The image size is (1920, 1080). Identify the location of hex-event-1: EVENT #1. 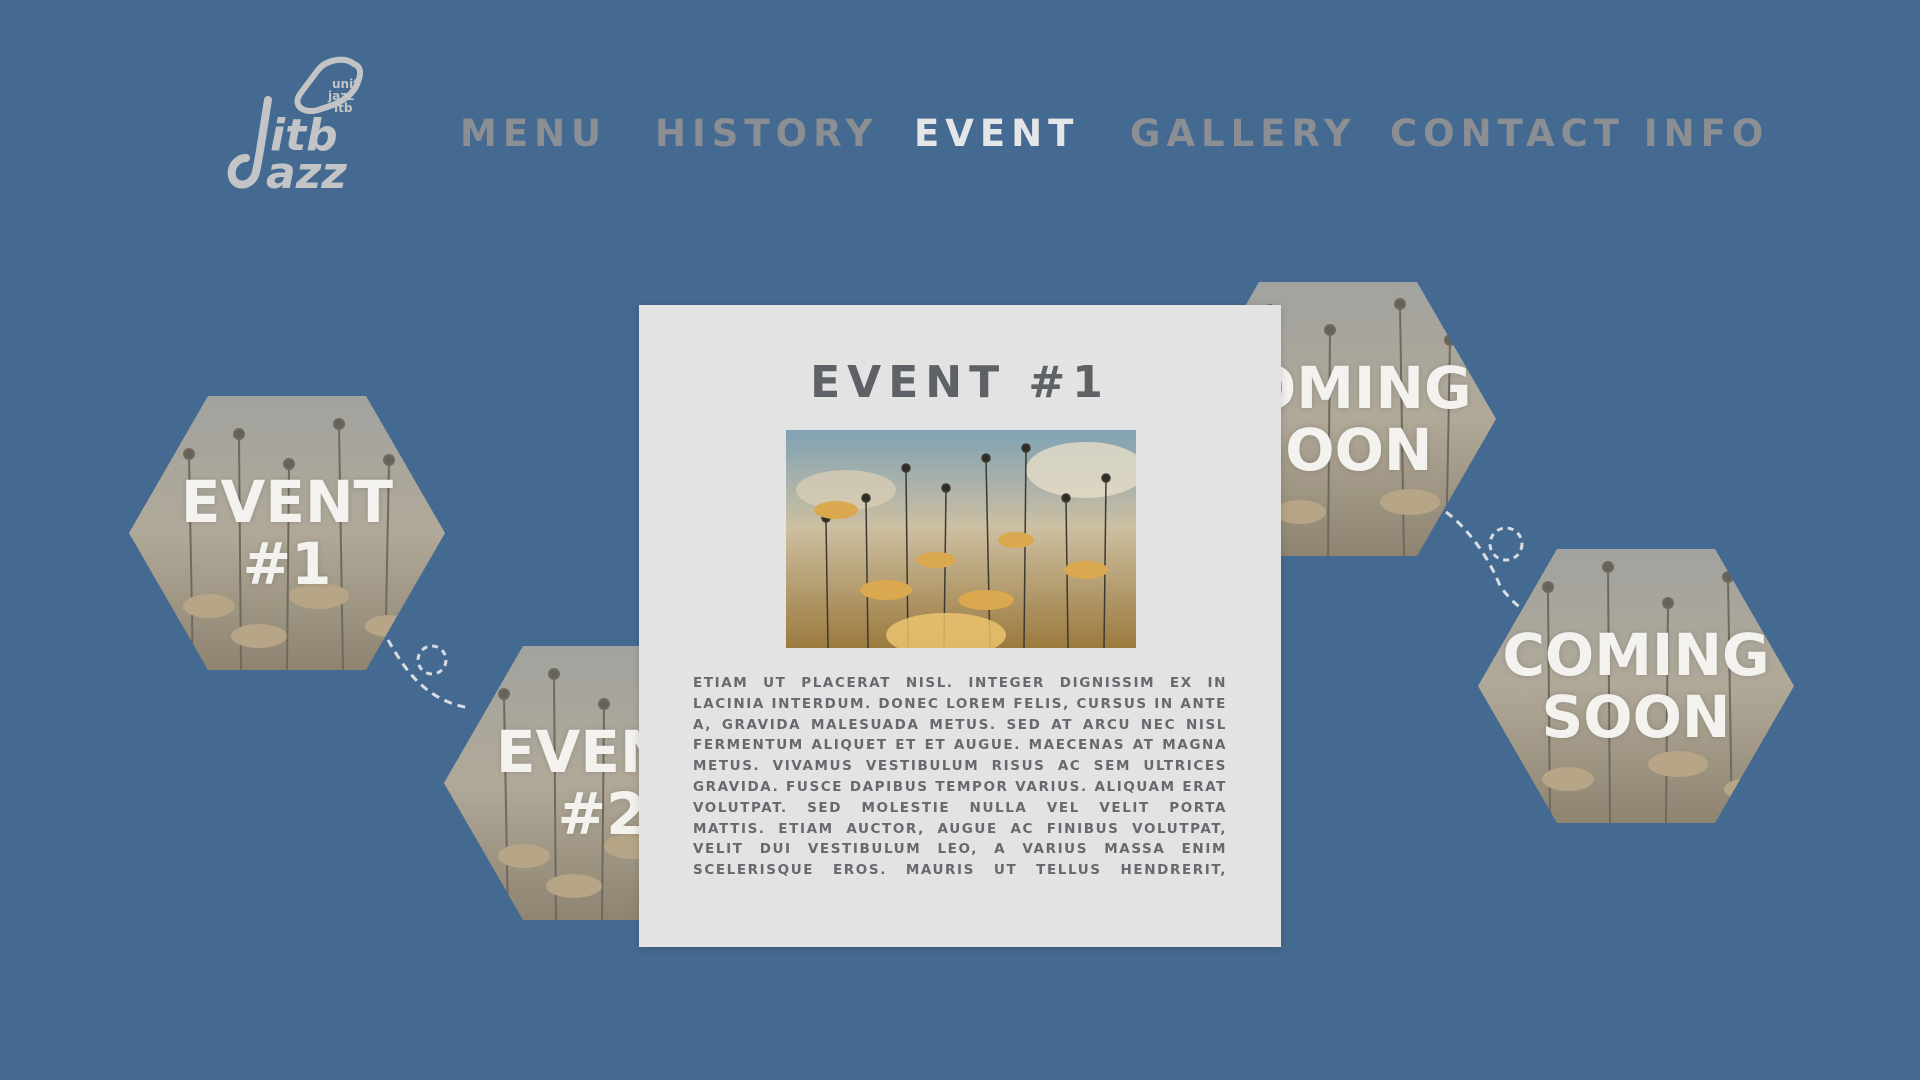
(287, 533).